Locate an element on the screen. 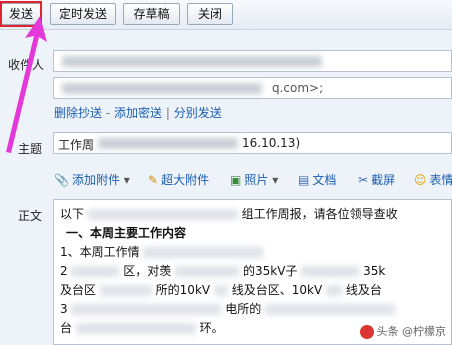 Image resolution: width=452 pixels, height=345 pixels. body-line-5: 及台区 所的10kV 线及台区、10kV 线及台 is located at coordinates (221, 289).